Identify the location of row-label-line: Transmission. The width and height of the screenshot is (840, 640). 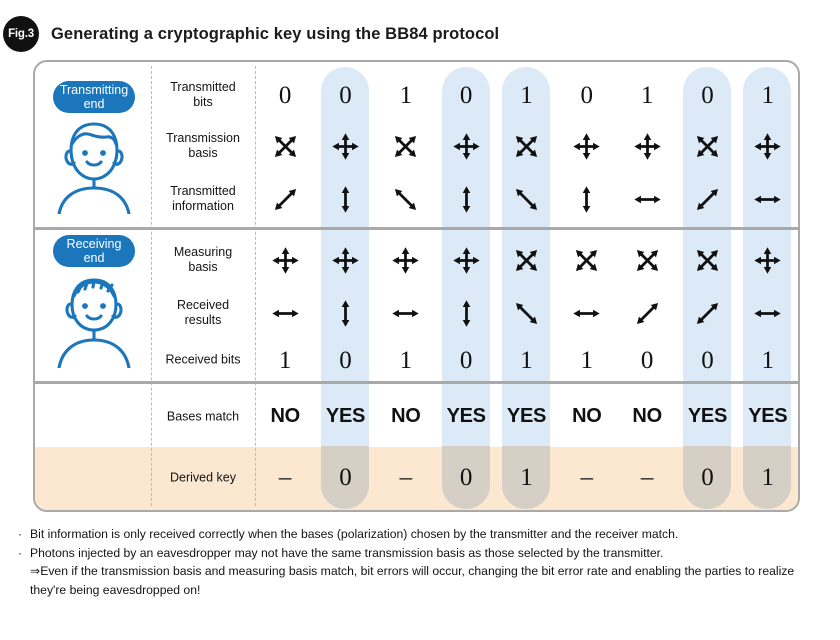
(203, 137).